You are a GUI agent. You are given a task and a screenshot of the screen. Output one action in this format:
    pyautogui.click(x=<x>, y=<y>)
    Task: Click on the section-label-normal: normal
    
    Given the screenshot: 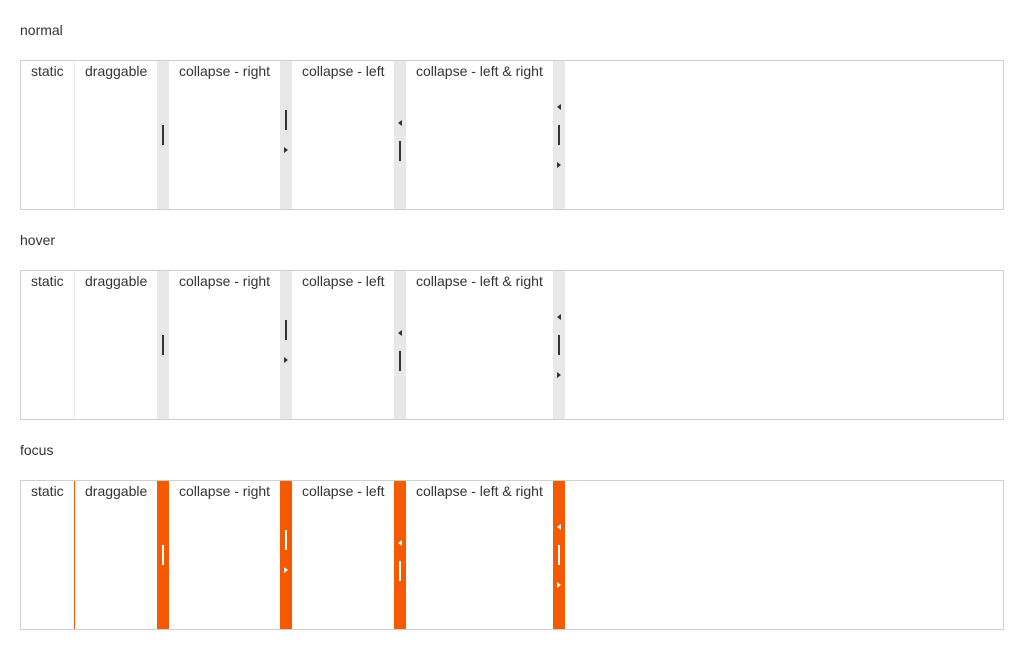 What is the action you would take?
    pyautogui.click(x=41, y=30)
    